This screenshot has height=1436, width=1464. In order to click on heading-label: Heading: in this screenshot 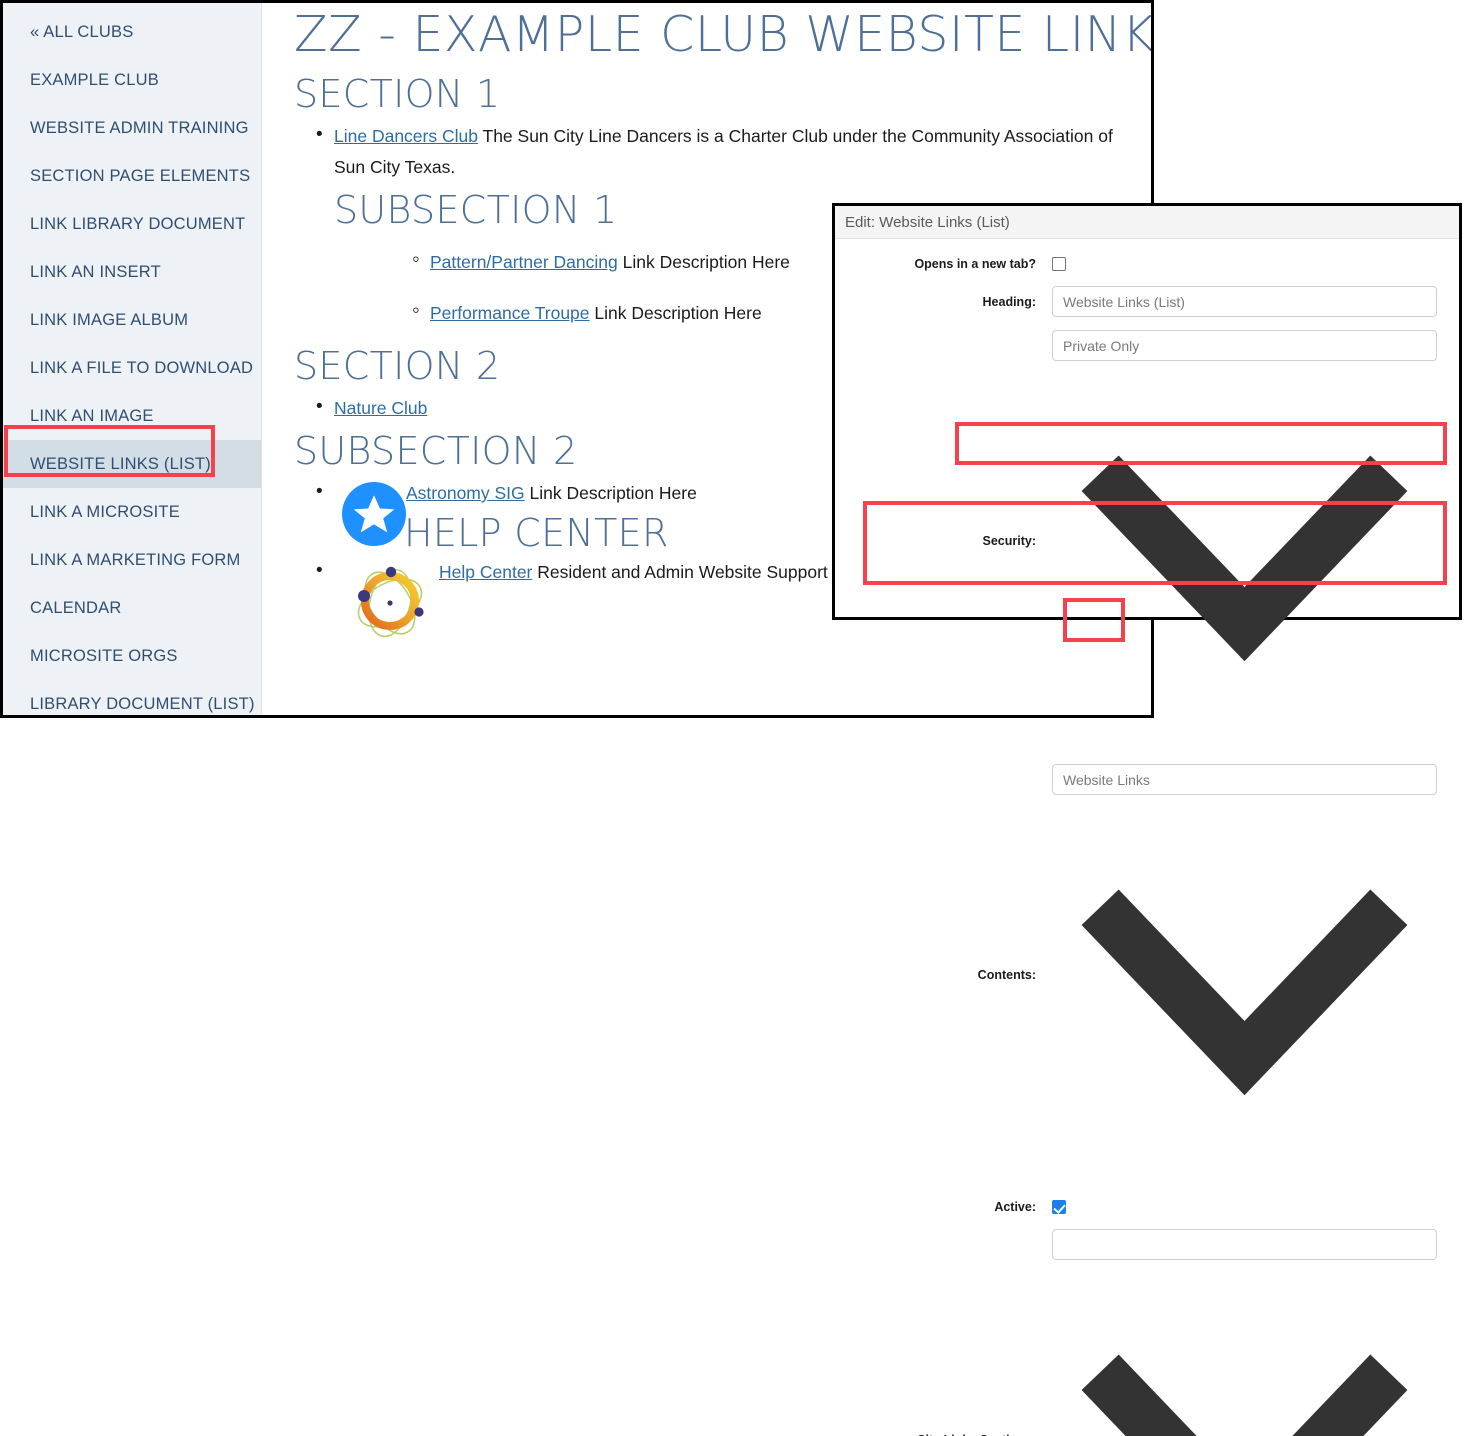, I will do `click(943, 302)`.